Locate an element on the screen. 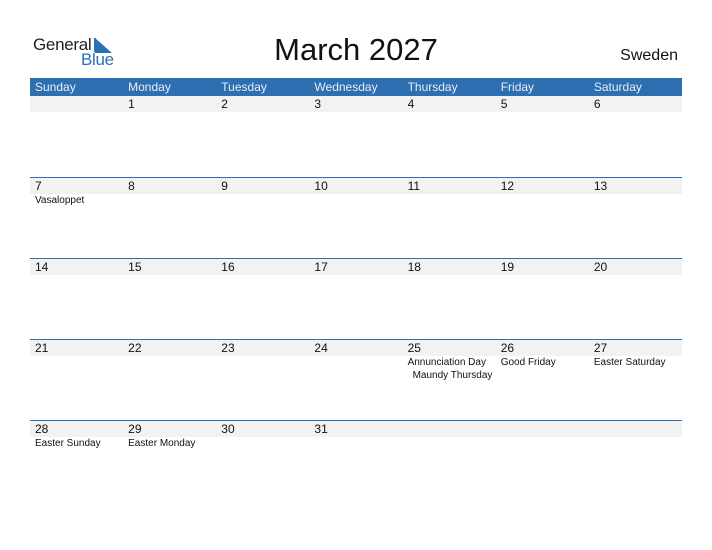  day-number: 24 is located at coordinates (321, 348).